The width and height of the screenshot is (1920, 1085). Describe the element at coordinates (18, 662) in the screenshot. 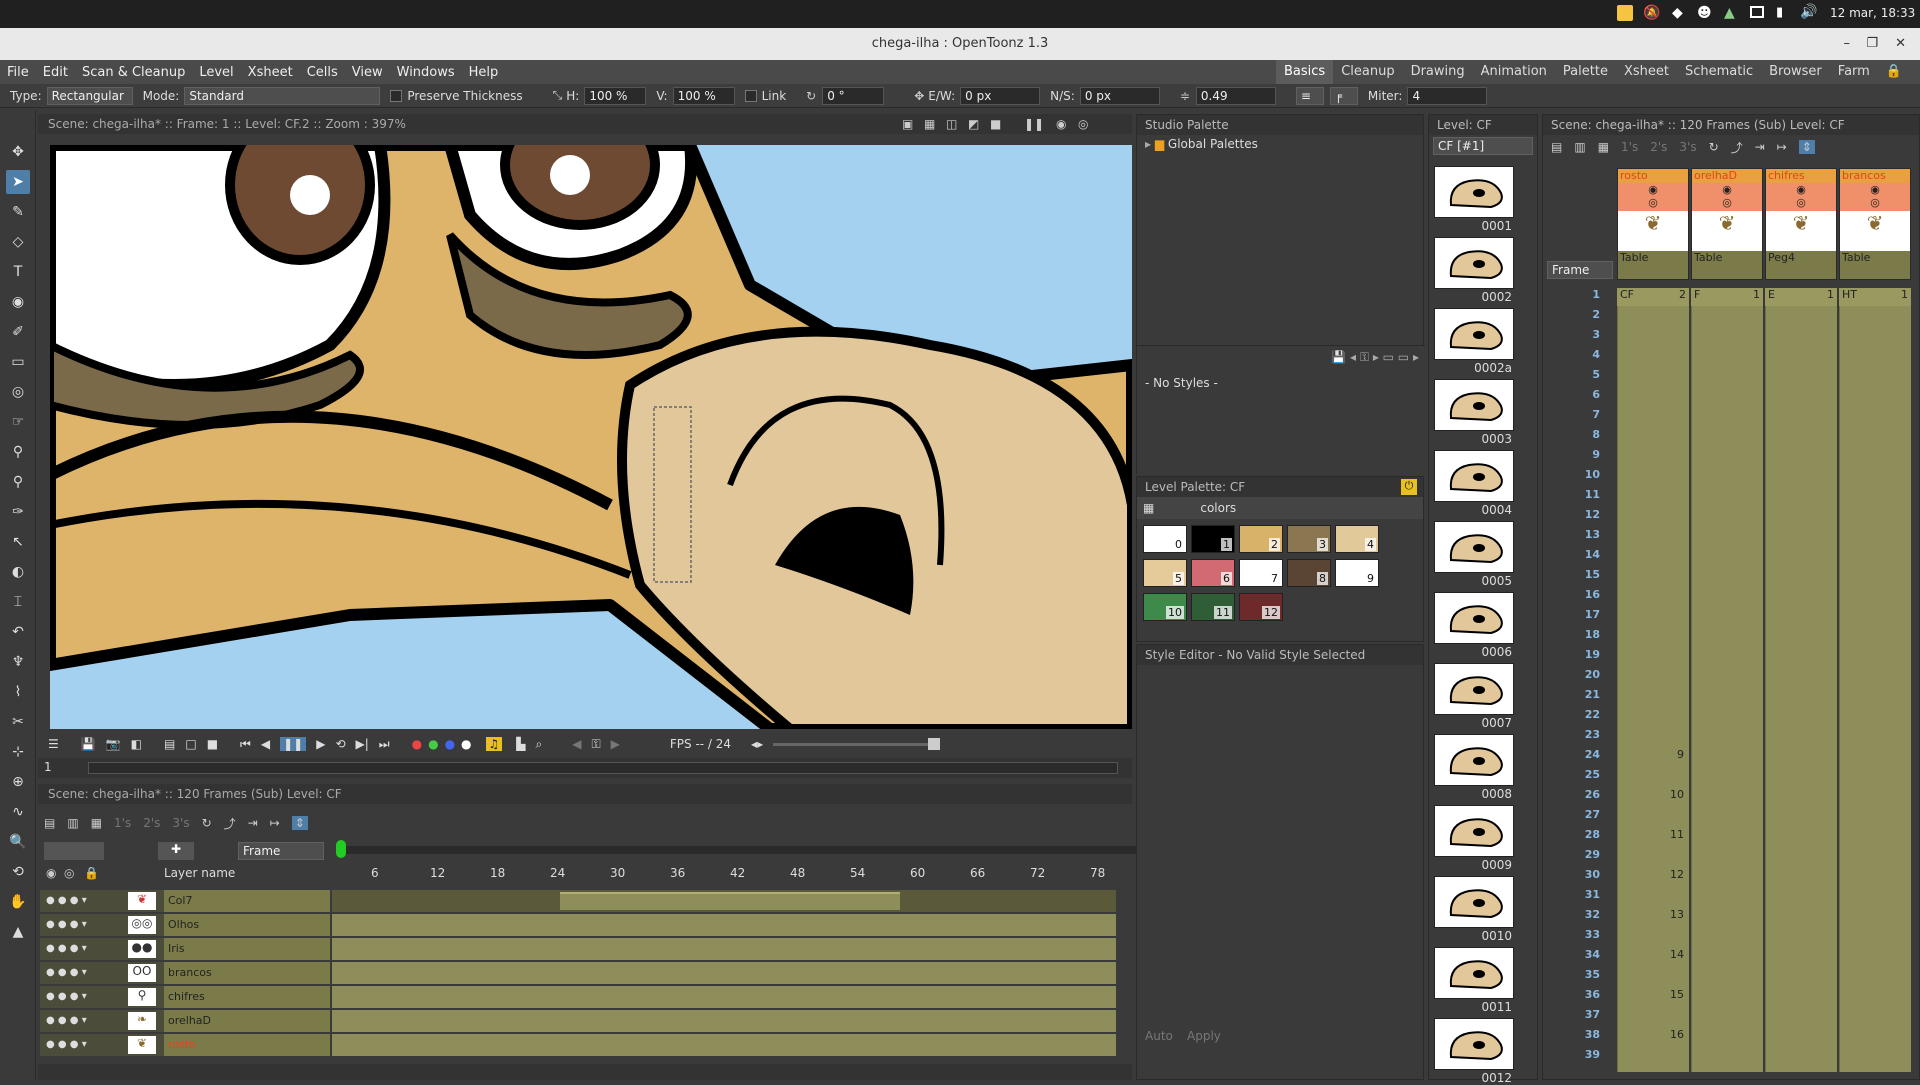

I see `iron-tool-icon: ♆` at that location.